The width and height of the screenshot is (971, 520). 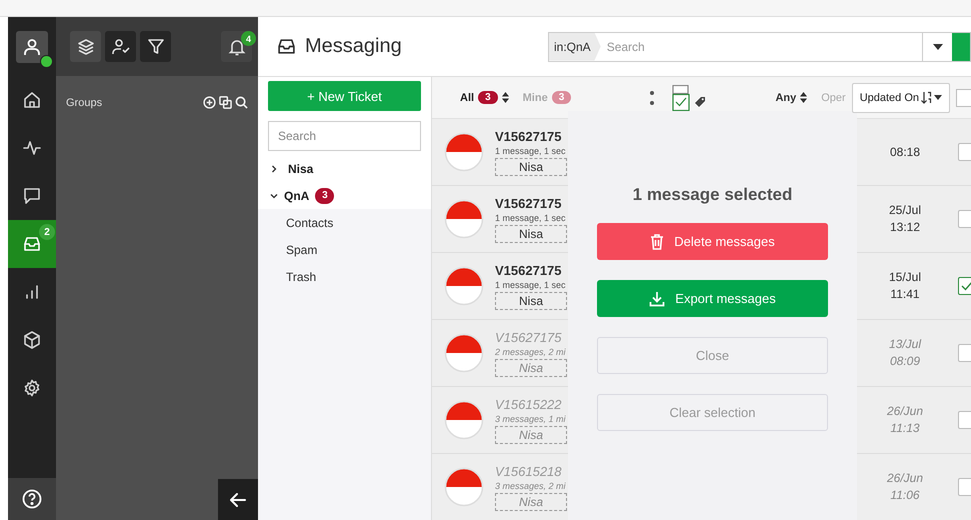 What do you see at coordinates (528, 471) in the screenshot?
I see `ticket-id: V15615218` at bounding box center [528, 471].